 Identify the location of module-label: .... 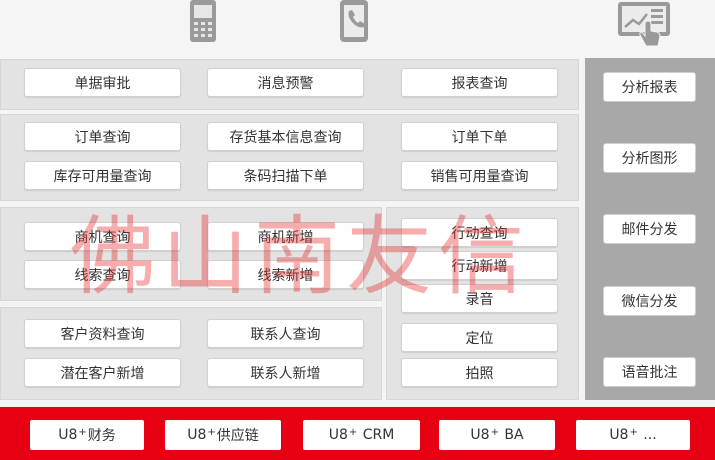
(647, 435).